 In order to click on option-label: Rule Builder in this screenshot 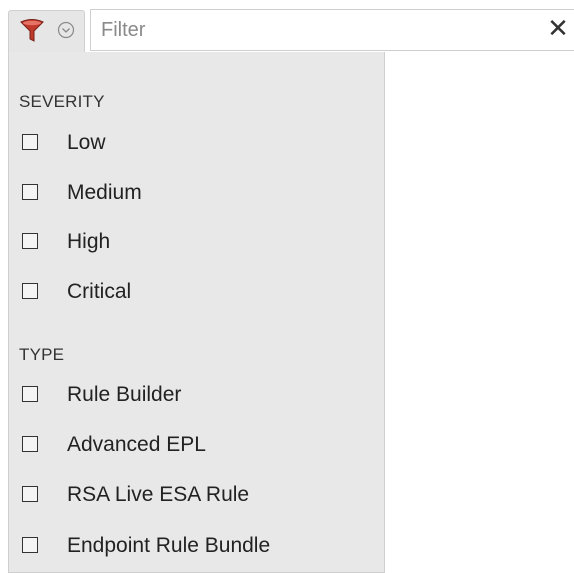, I will do `click(124, 394)`.